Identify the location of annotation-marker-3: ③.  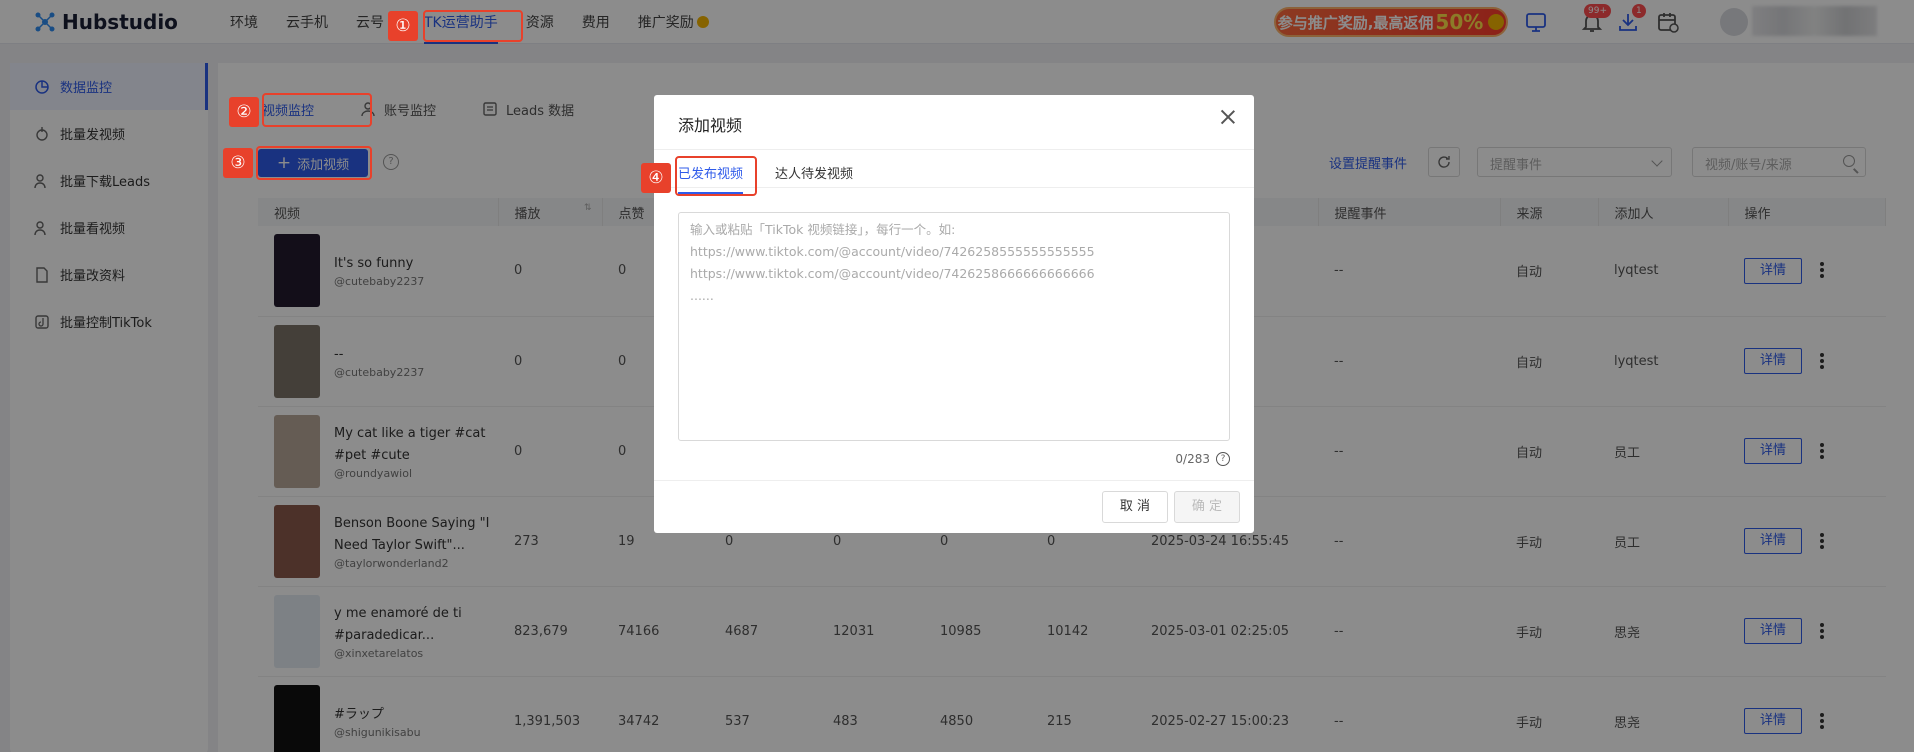
(238, 163).